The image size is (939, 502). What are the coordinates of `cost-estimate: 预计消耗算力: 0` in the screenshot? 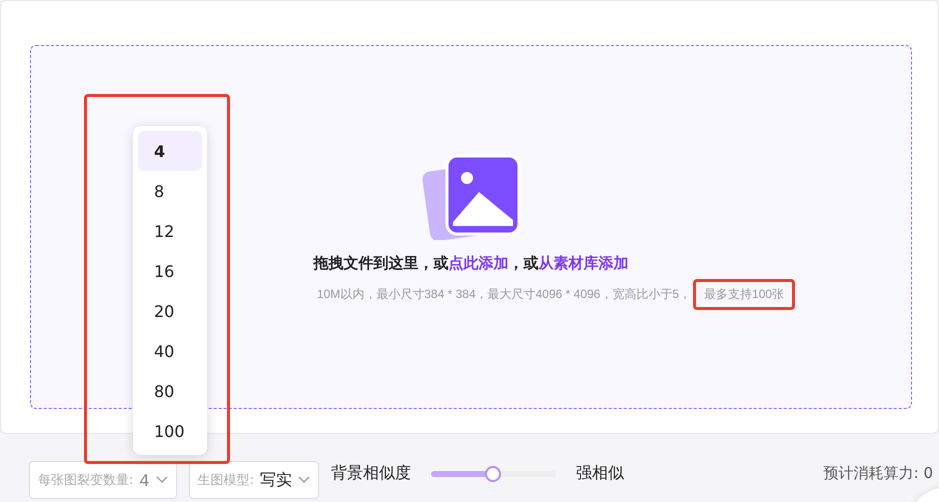 It's located at (878, 473).